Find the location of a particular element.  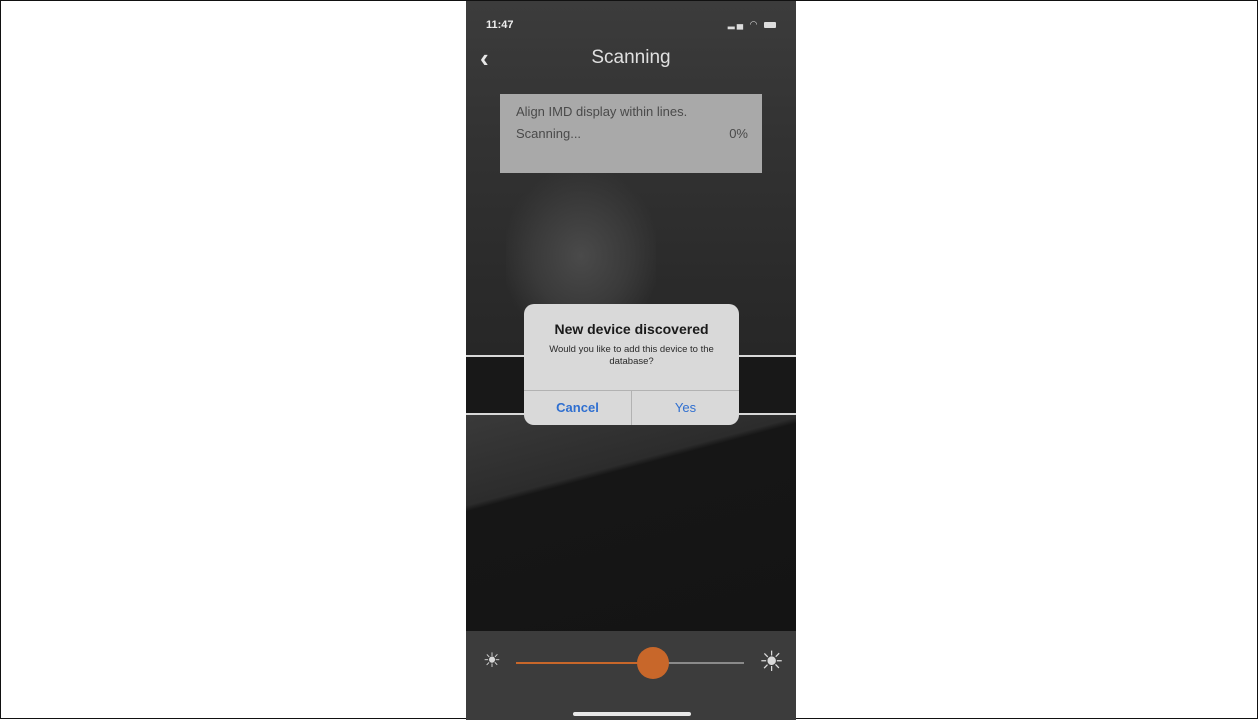

signal-icon: ▂▄ is located at coordinates (736, 24).